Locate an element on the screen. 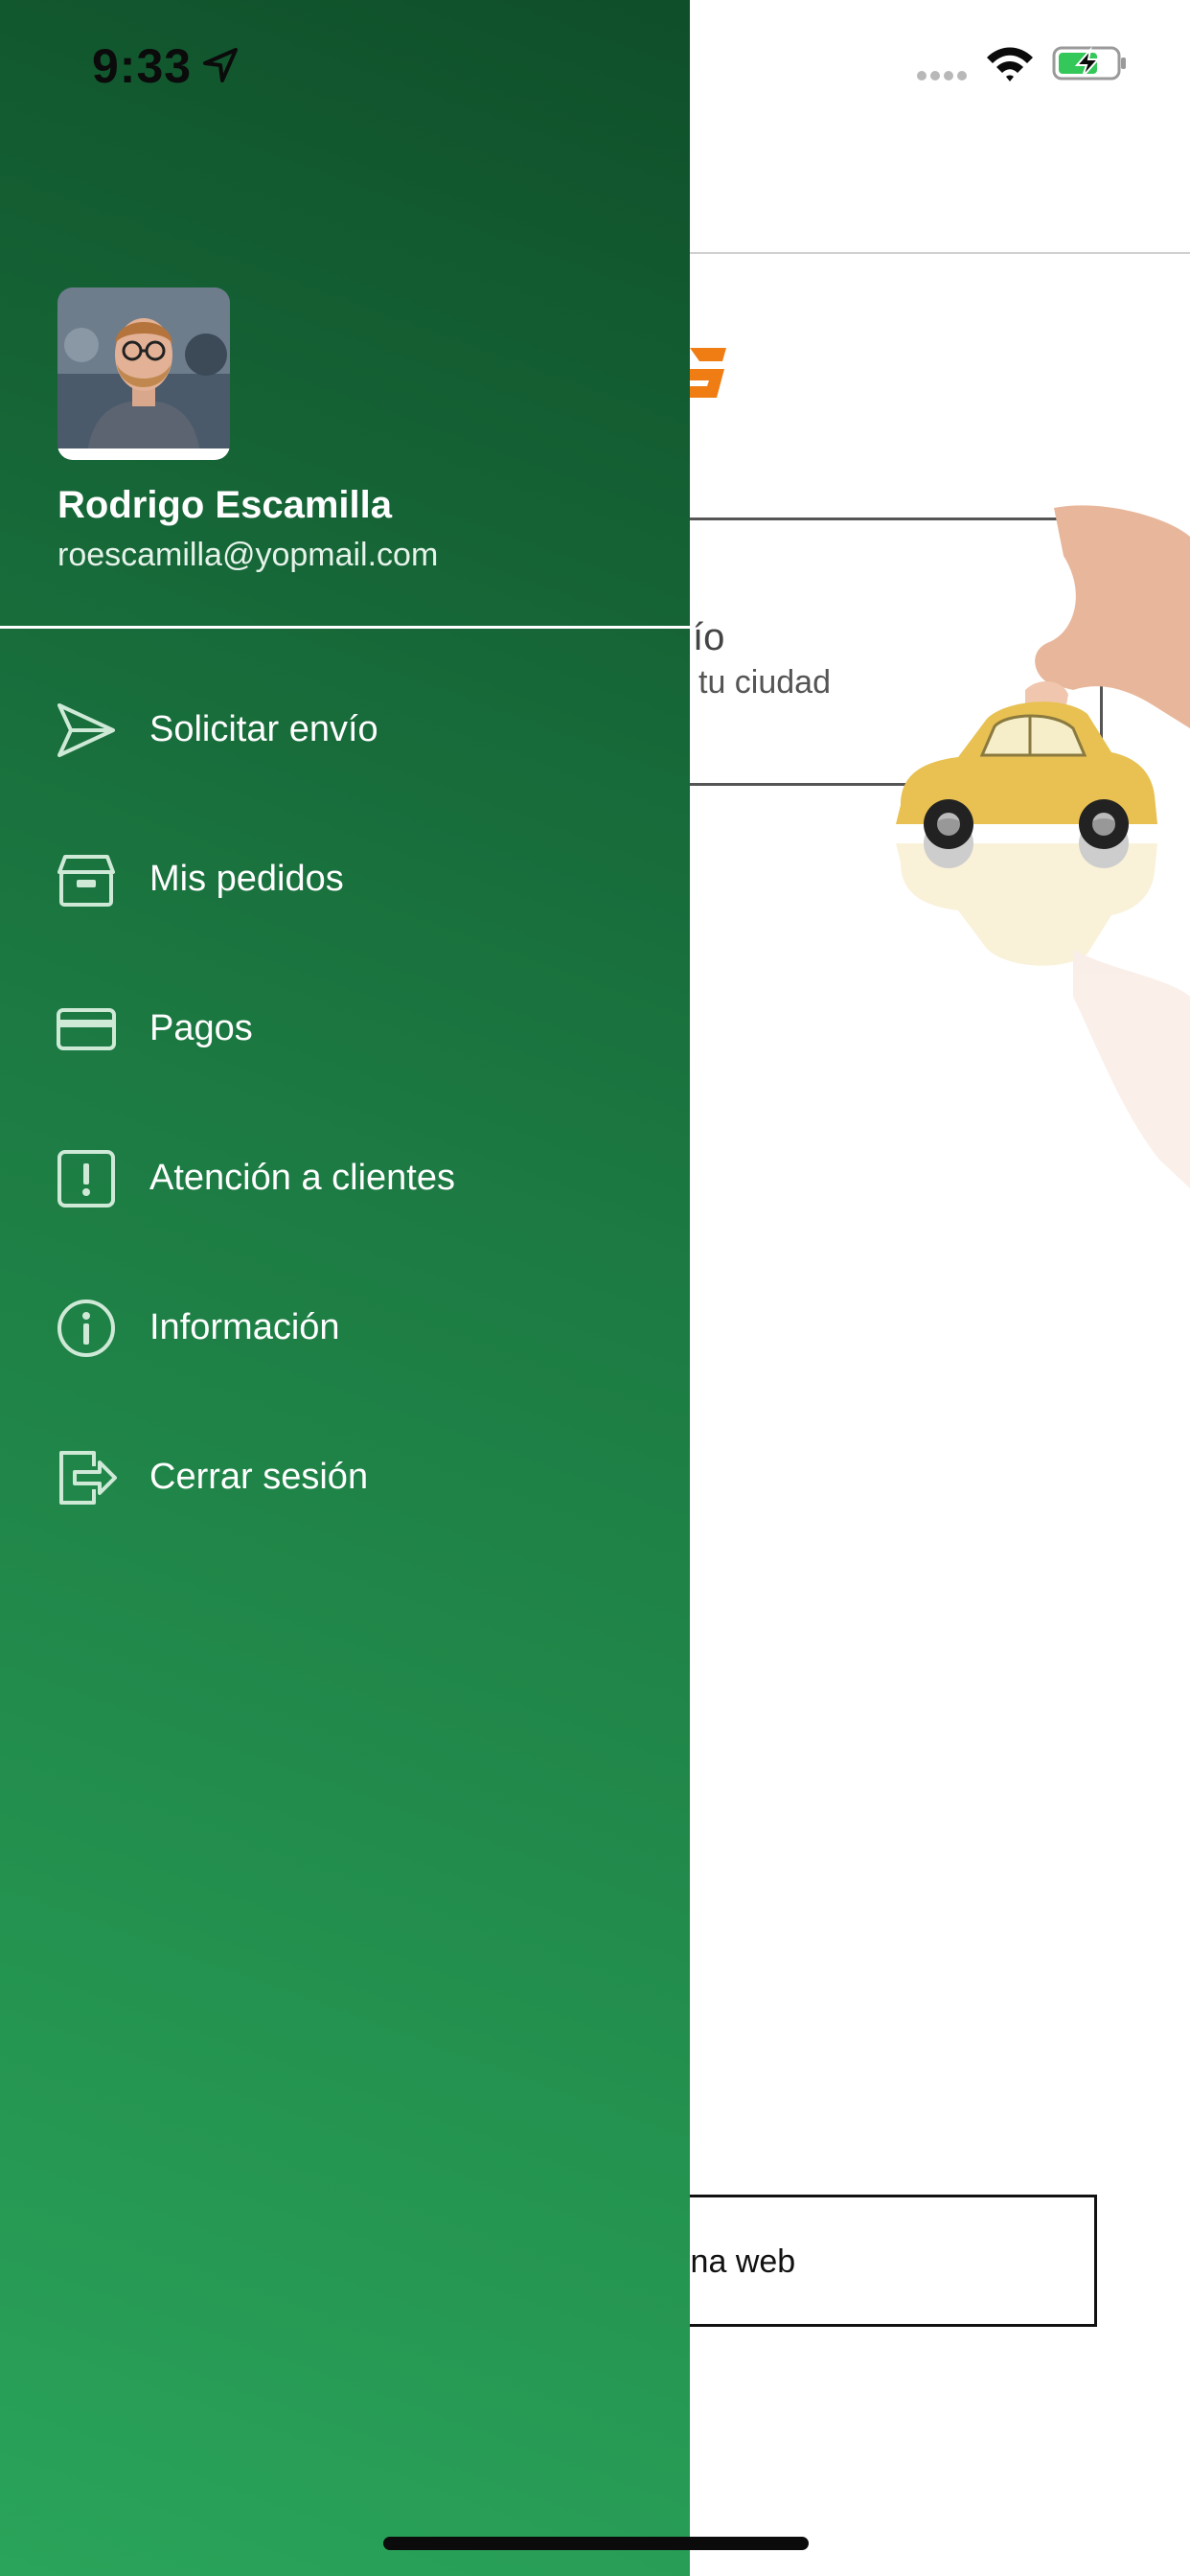 The height and width of the screenshot is (2576, 1190). menu-item-atencion-clientes: Atención a clientes is located at coordinates (345, 1176).